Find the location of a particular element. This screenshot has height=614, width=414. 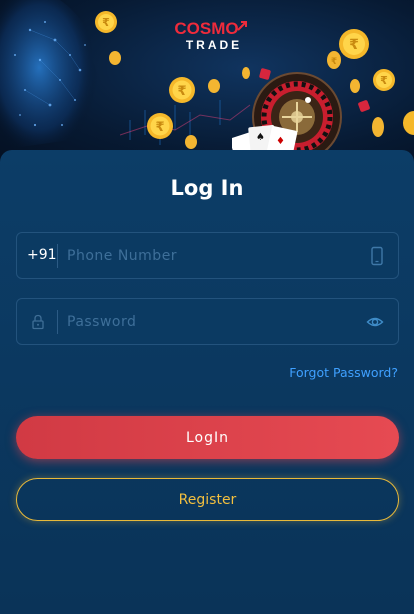

phone-number-input is located at coordinates (212, 256).